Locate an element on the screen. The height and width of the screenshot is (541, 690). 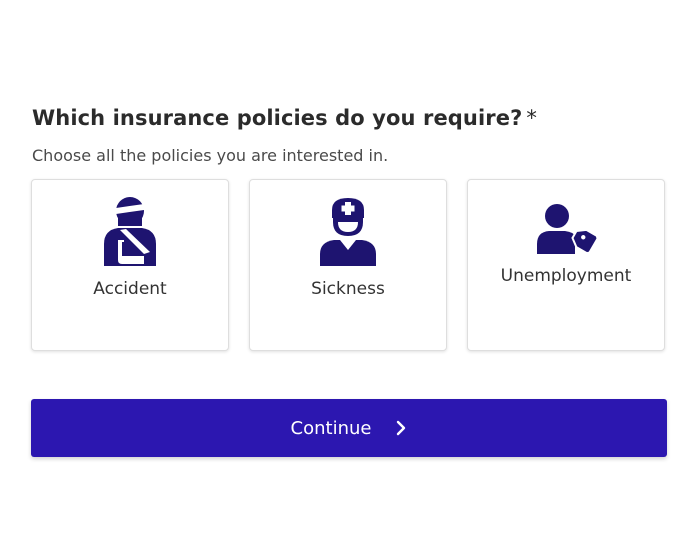
continue-button-label: Continue is located at coordinates (331, 428).